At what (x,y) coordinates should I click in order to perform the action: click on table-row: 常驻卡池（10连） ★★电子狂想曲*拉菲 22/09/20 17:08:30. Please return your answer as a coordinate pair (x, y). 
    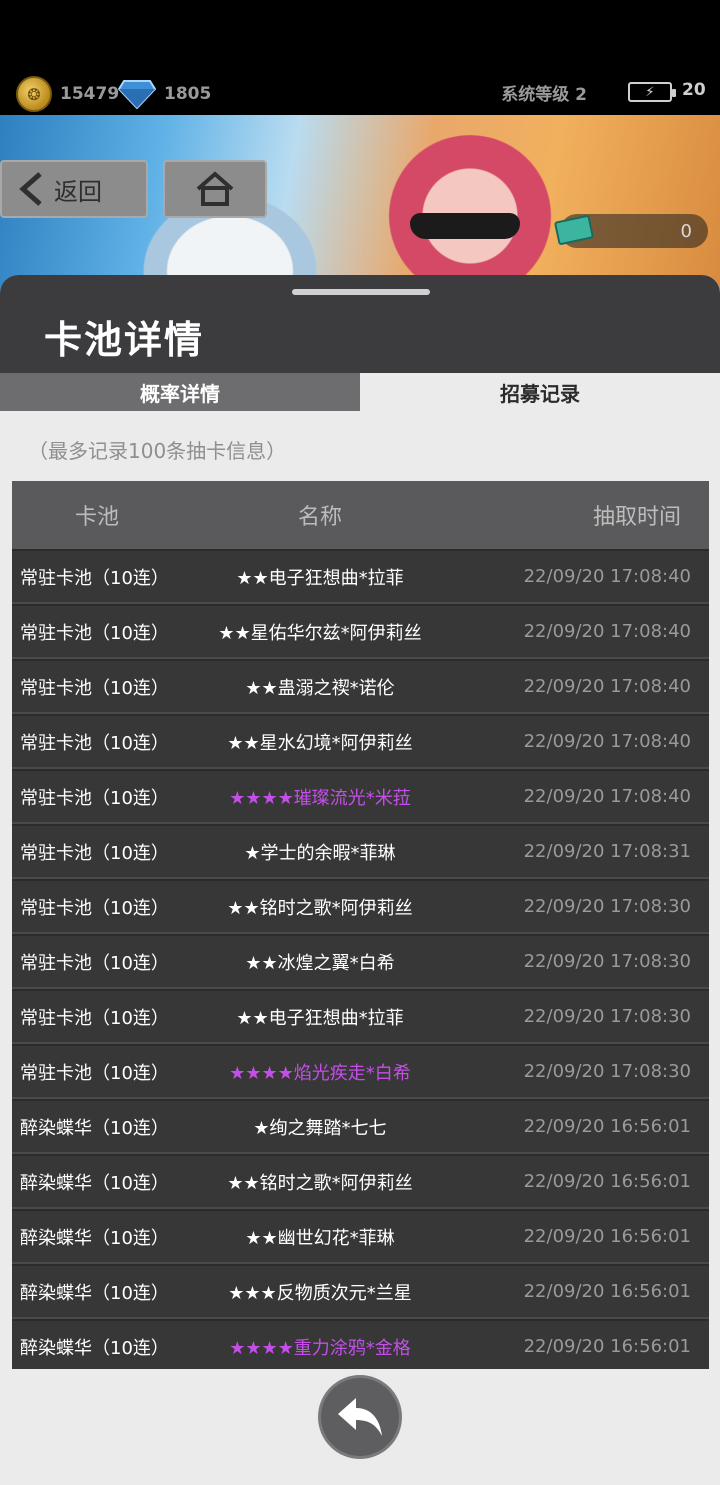
    Looking at the image, I should click on (360, 1017).